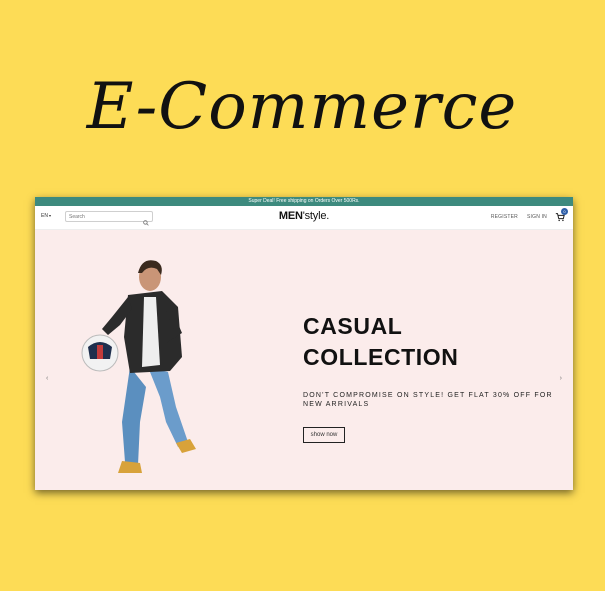 The width and height of the screenshot is (605, 591). I want to click on slide-heading-line-2: COLLECTION, so click(381, 357).